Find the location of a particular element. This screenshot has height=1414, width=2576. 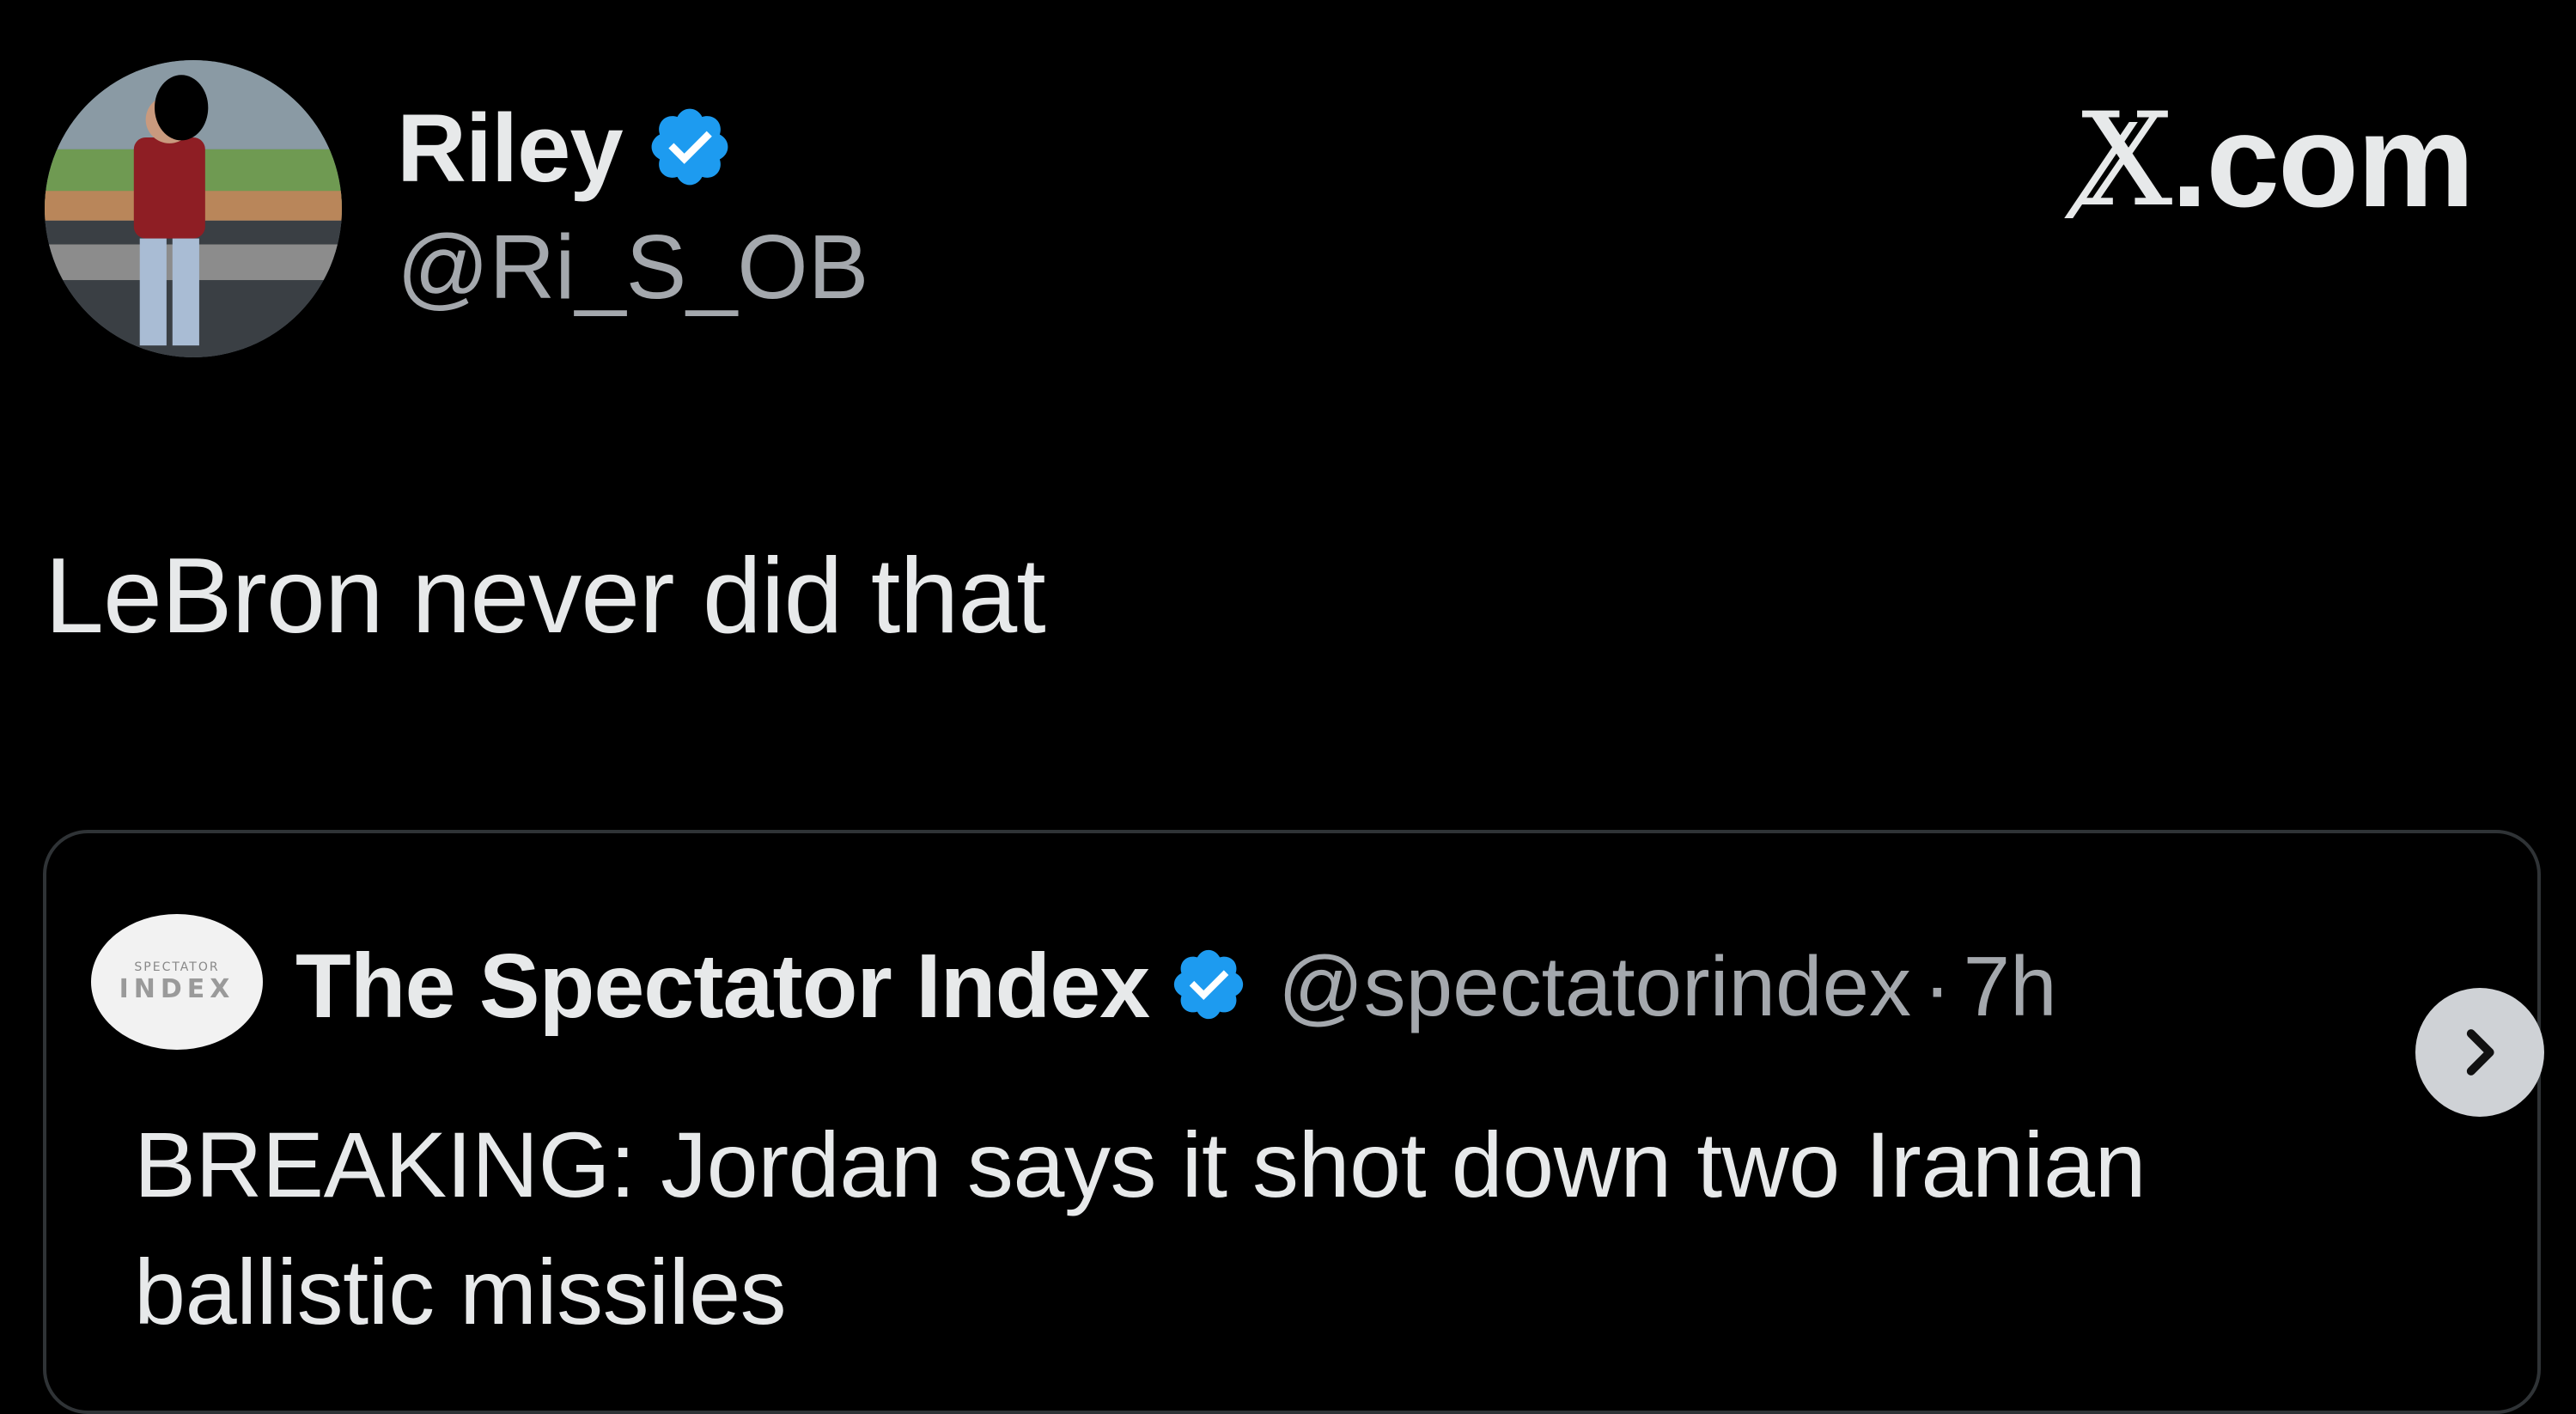

quoted-author-name: The Spectator Index is located at coordinates (722, 987).